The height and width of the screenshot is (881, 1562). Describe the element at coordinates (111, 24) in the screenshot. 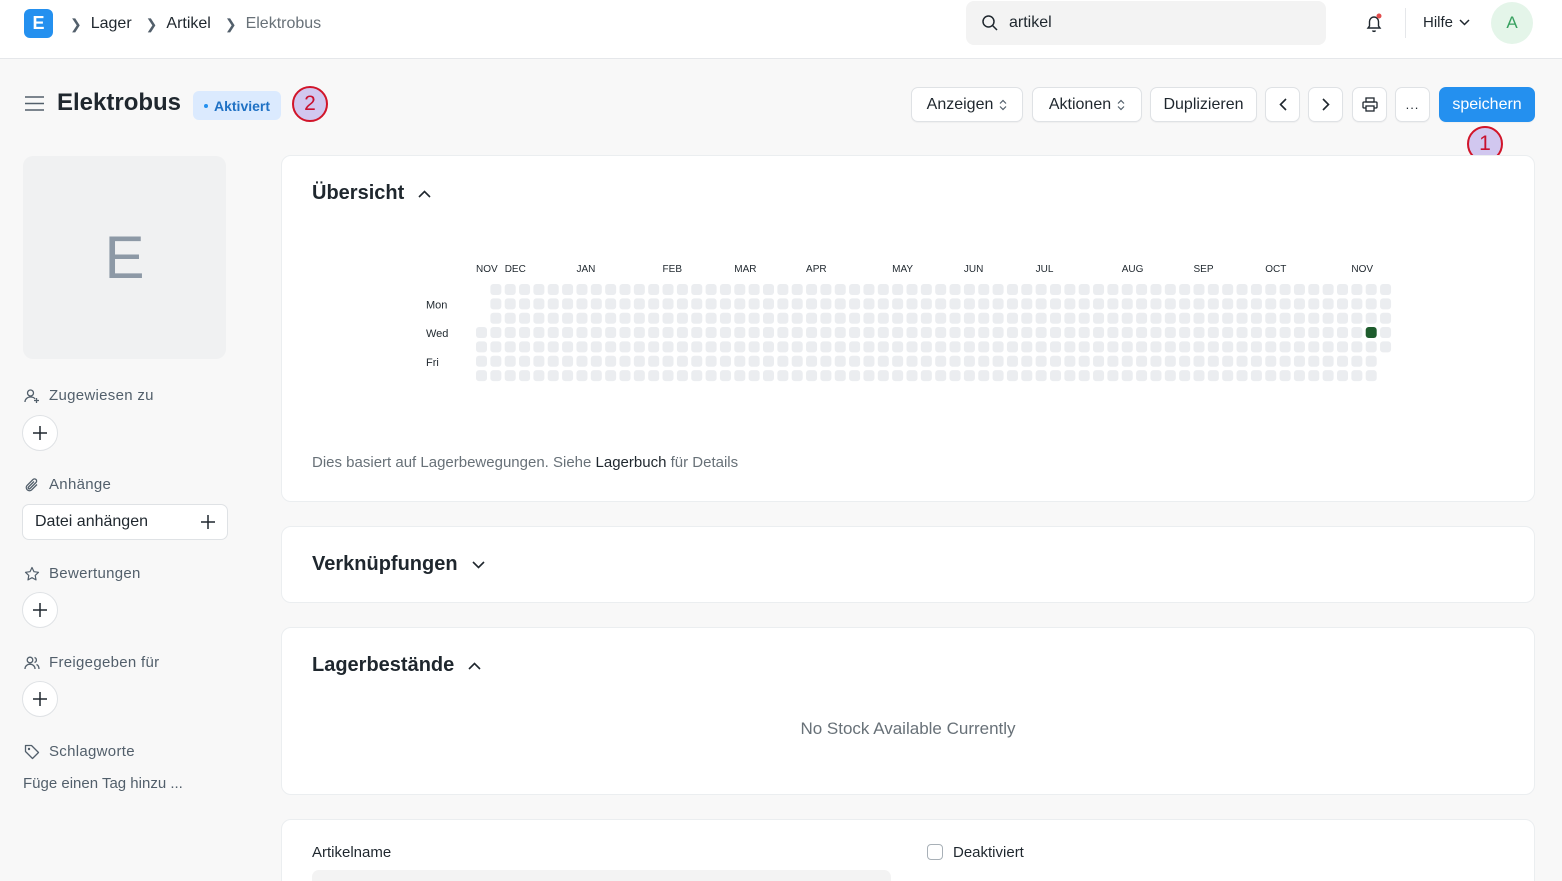

I see `breadcrumb-lager: Lager` at that location.